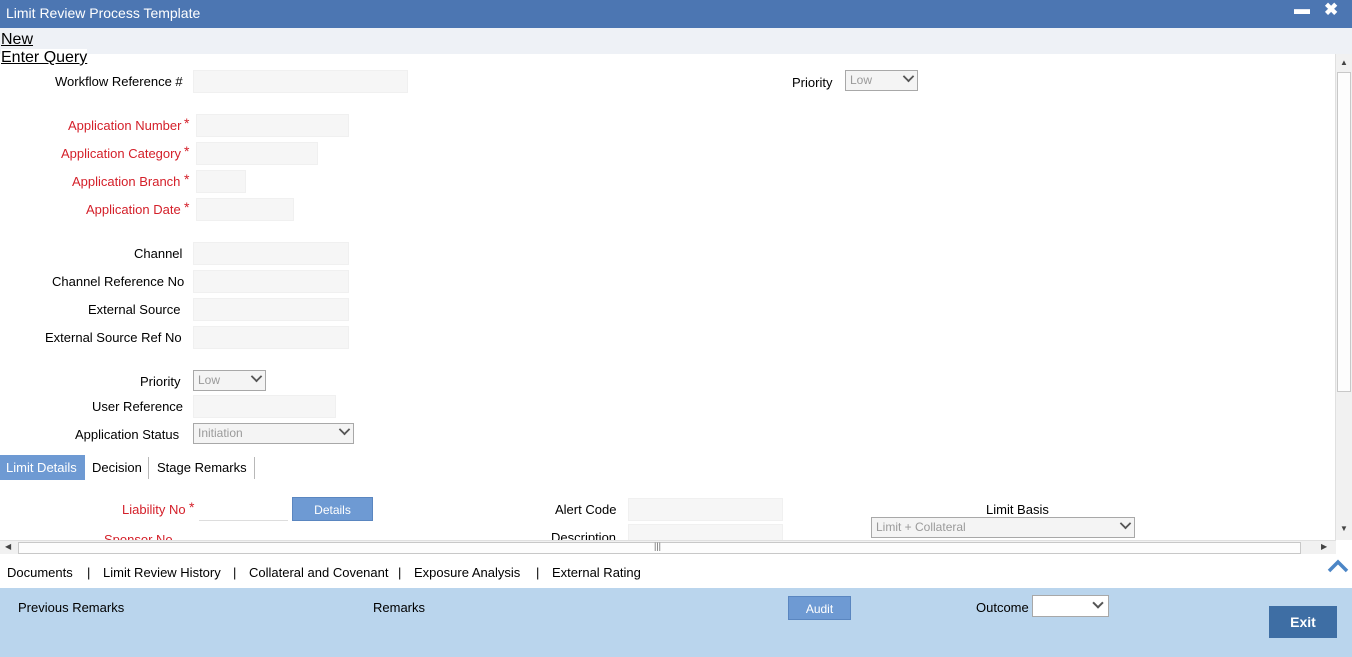 The image size is (1352, 657). What do you see at coordinates (271, 281) in the screenshot?
I see `channel-ref-input` at bounding box center [271, 281].